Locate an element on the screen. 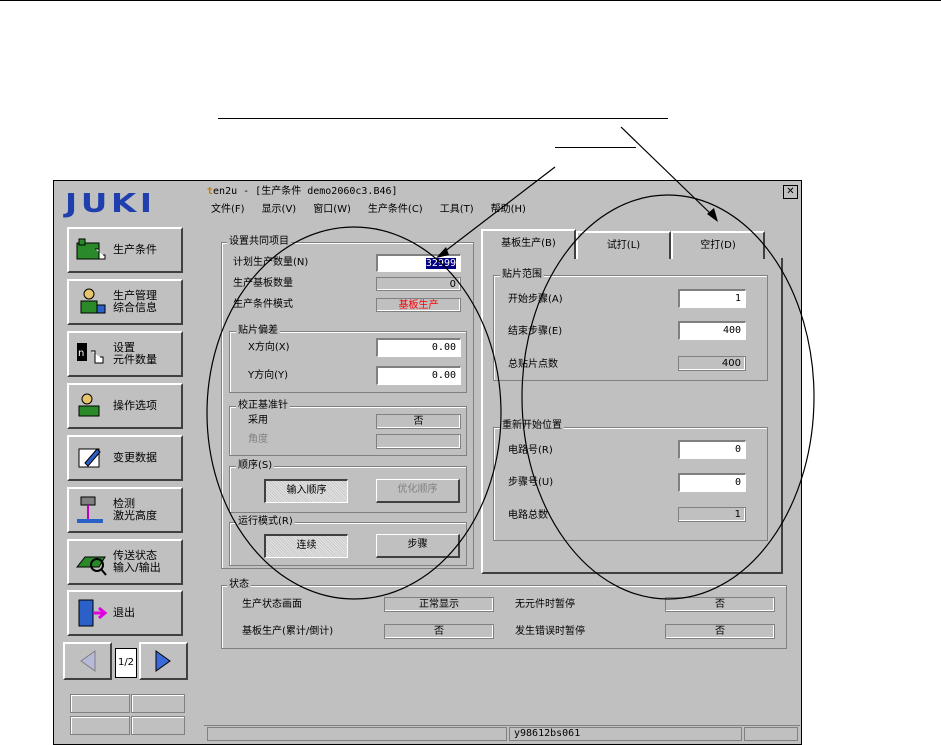 Image resolution: width=941 pixels, height=745 pixels. no-part-pause-value: 否 is located at coordinates (720, 604).